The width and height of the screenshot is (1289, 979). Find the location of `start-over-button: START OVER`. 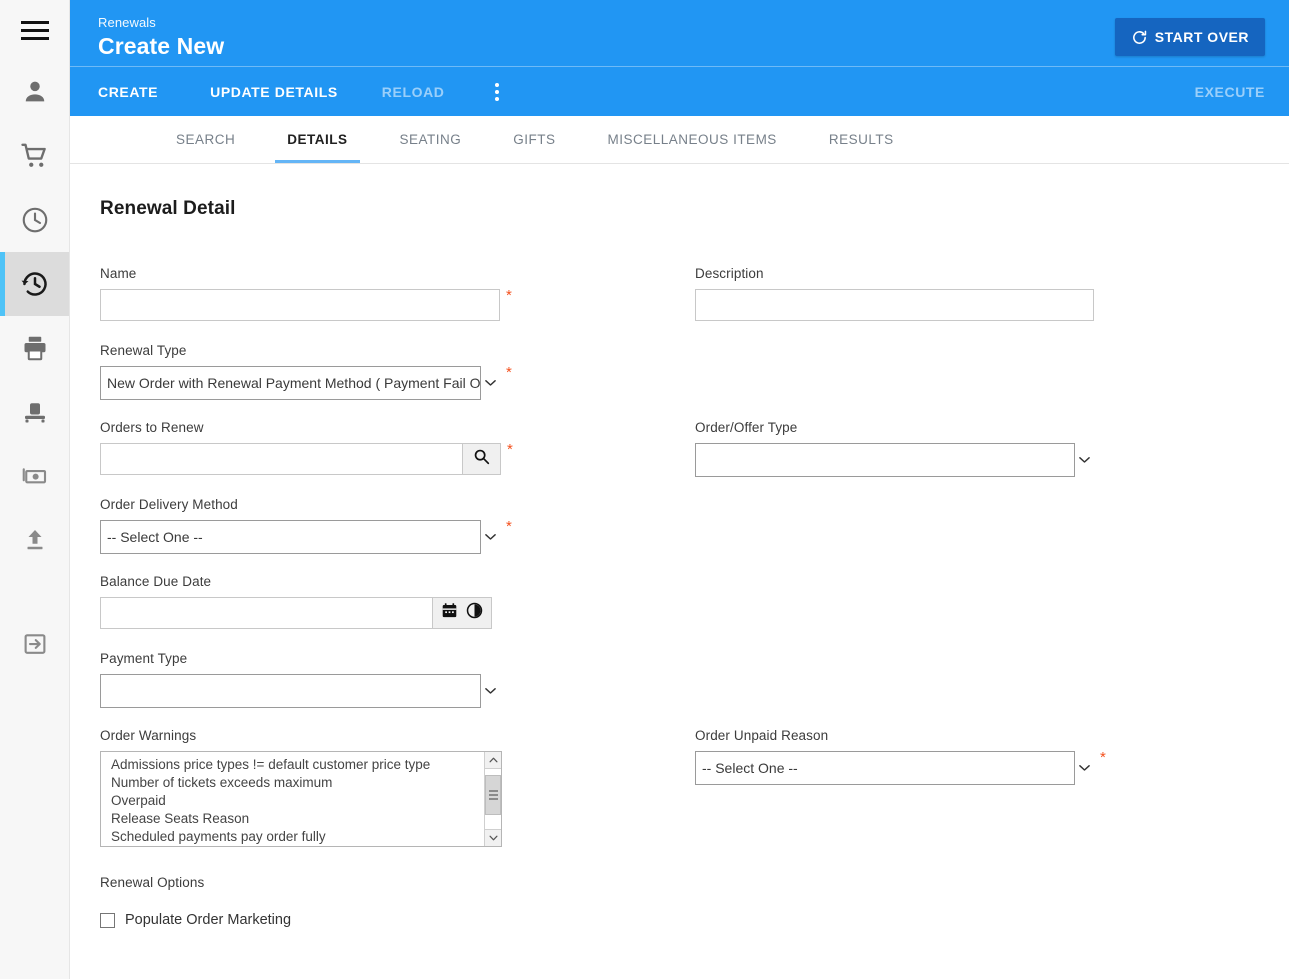

start-over-button: START OVER is located at coordinates (1189, 37).